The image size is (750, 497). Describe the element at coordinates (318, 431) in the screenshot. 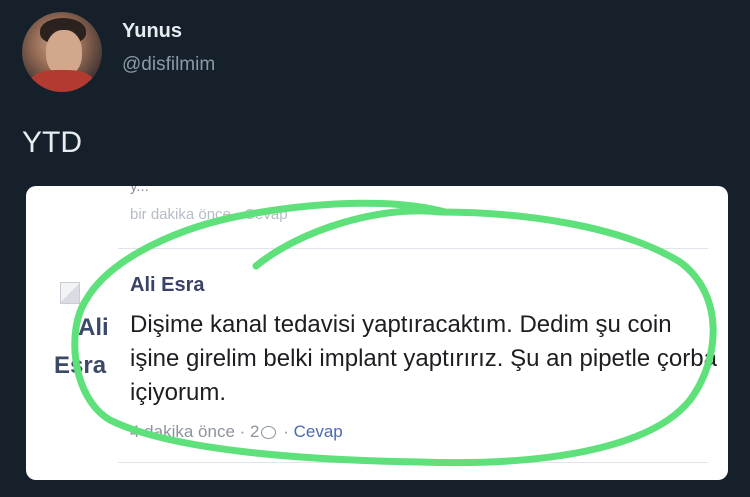

I see `reply-link: Cevap` at that location.